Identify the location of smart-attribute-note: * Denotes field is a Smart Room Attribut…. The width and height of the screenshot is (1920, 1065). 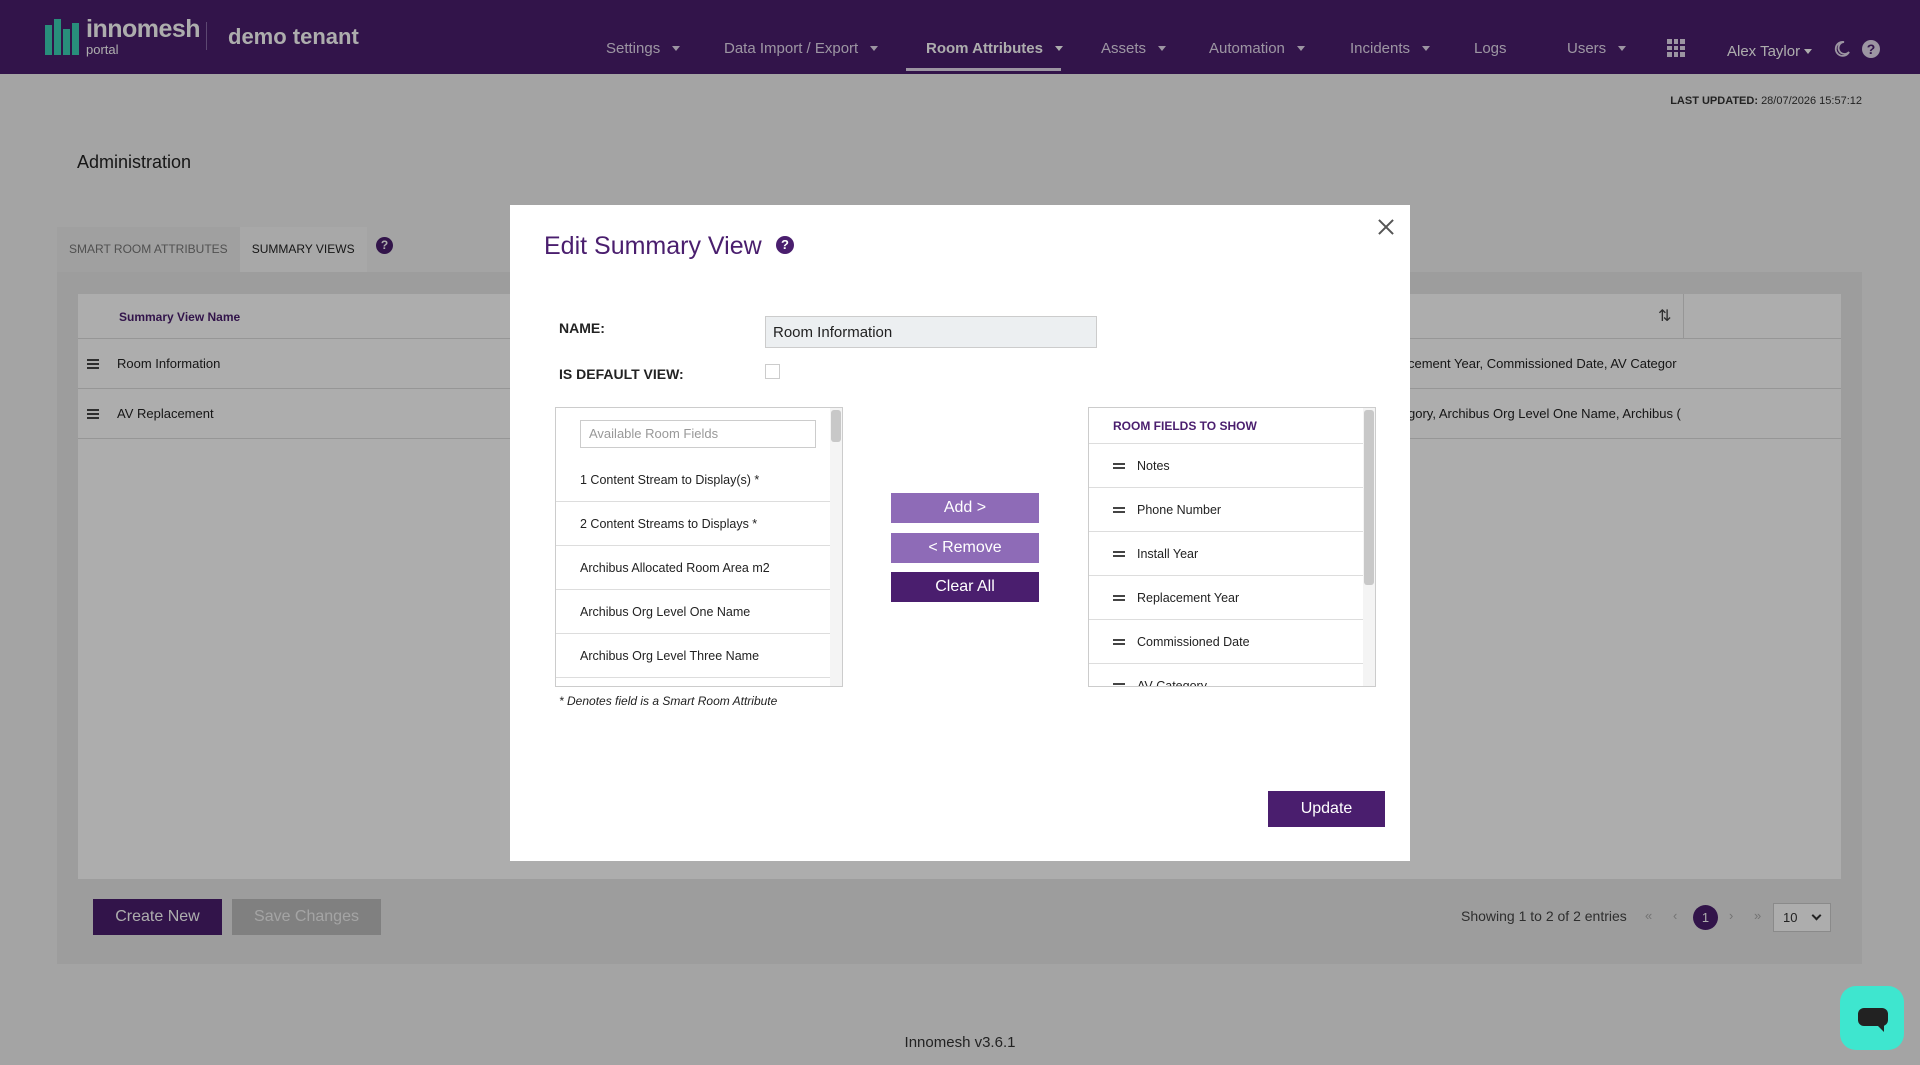
(668, 701).